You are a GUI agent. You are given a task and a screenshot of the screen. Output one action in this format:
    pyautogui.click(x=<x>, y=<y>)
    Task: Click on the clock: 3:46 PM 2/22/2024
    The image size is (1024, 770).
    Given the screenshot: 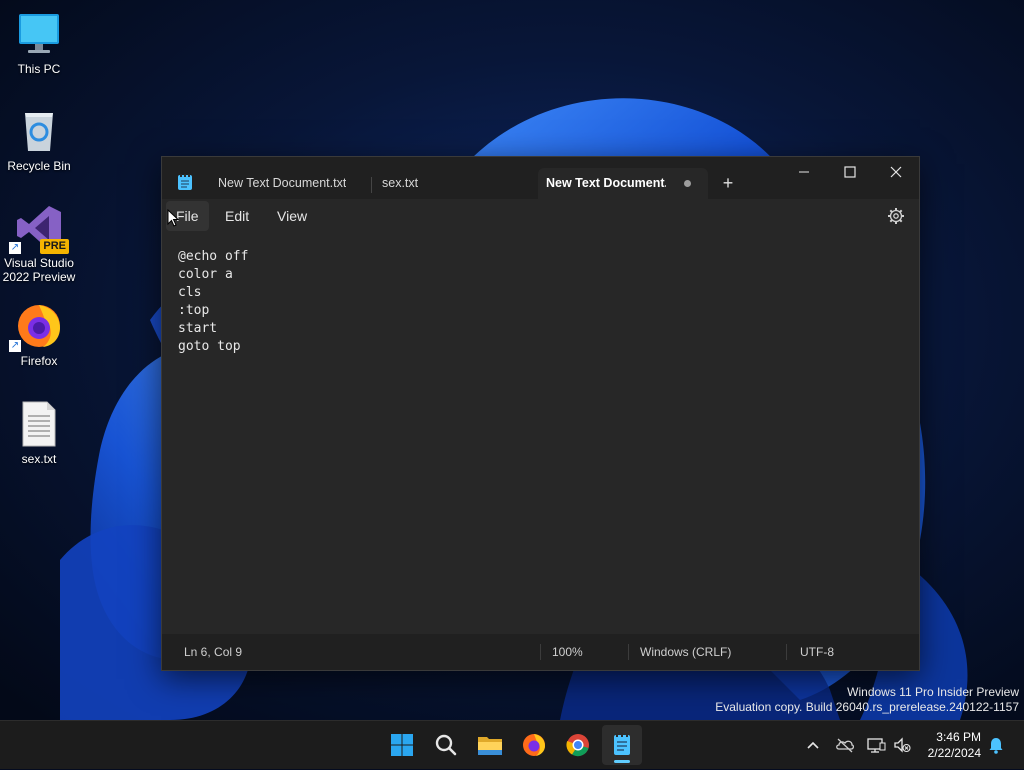 What is the action you would take?
    pyautogui.click(x=954, y=745)
    